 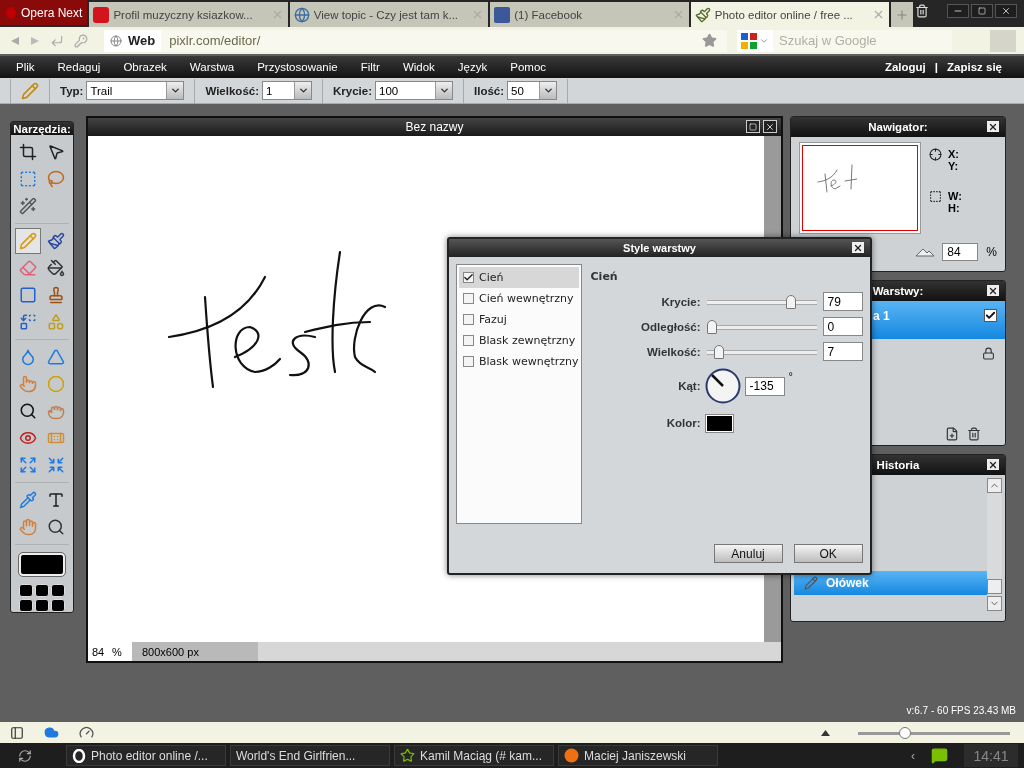 I want to click on url-text: pixlr.com/editor/, so click(x=215, y=40).